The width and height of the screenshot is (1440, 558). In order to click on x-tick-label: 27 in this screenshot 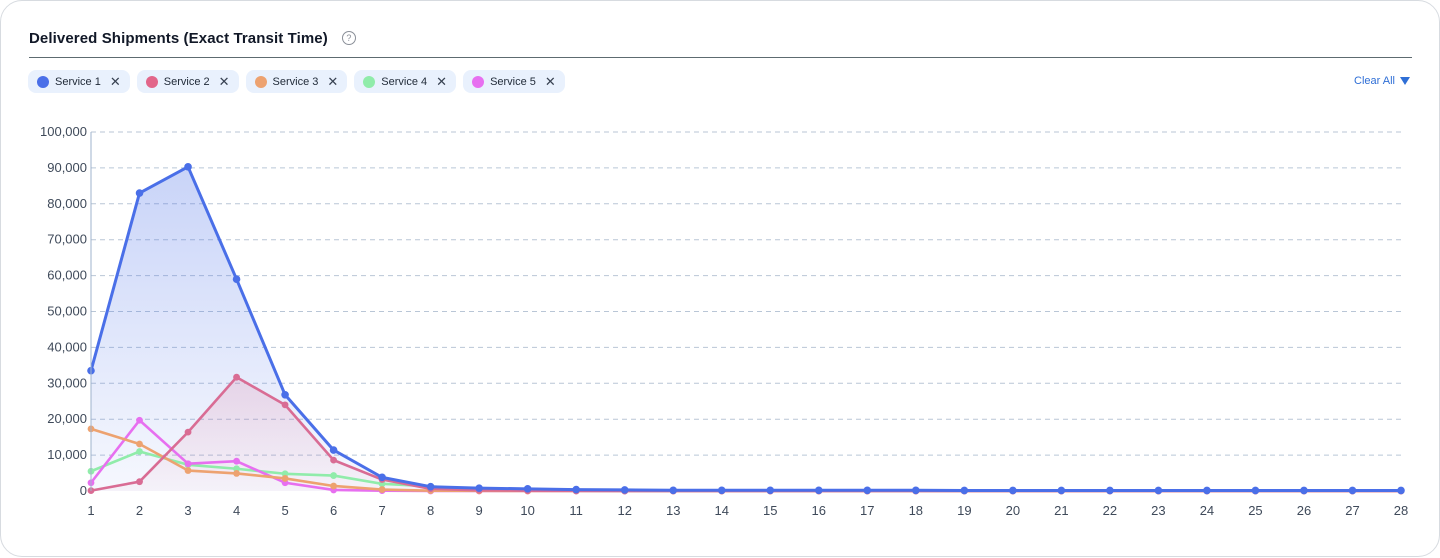, I will do `click(1352, 510)`.